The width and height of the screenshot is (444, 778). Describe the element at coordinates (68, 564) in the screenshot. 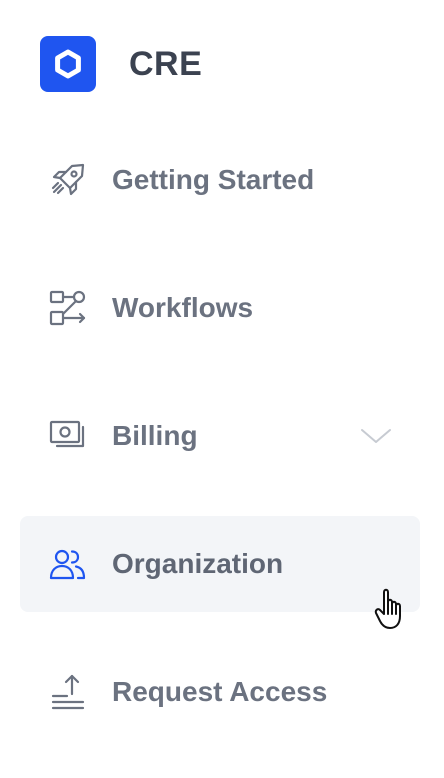

I see `users-icon` at that location.